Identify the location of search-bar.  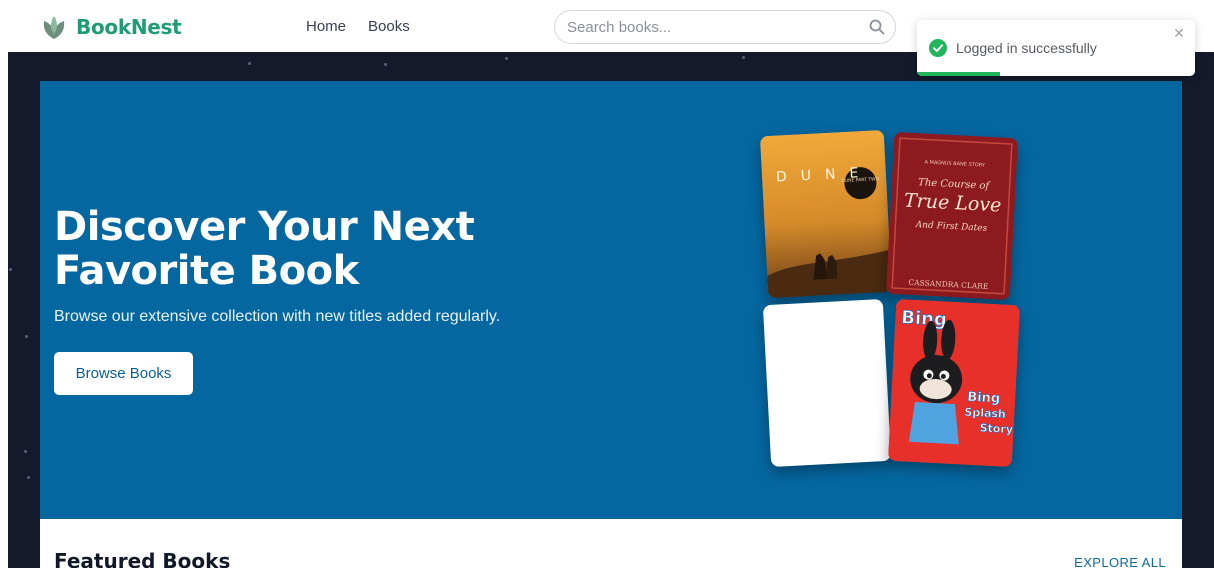
(725, 27).